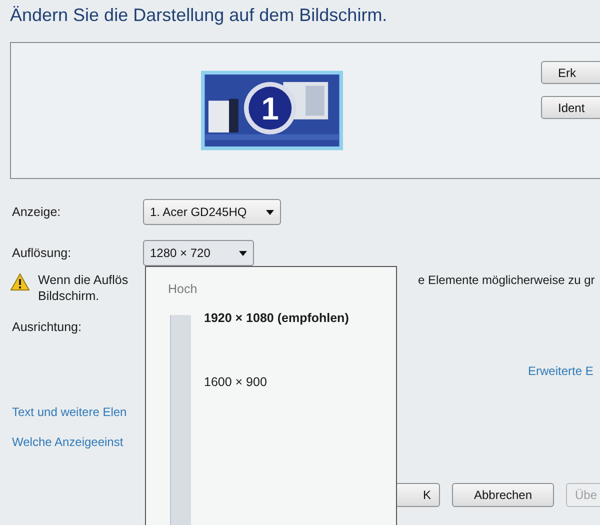 This screenshot has height=525, width=600. Describe the element at coordinates (276, 318) in the screenshot. I see `resolution-option: 1920 × 1080 (empfohlen)` at that location.